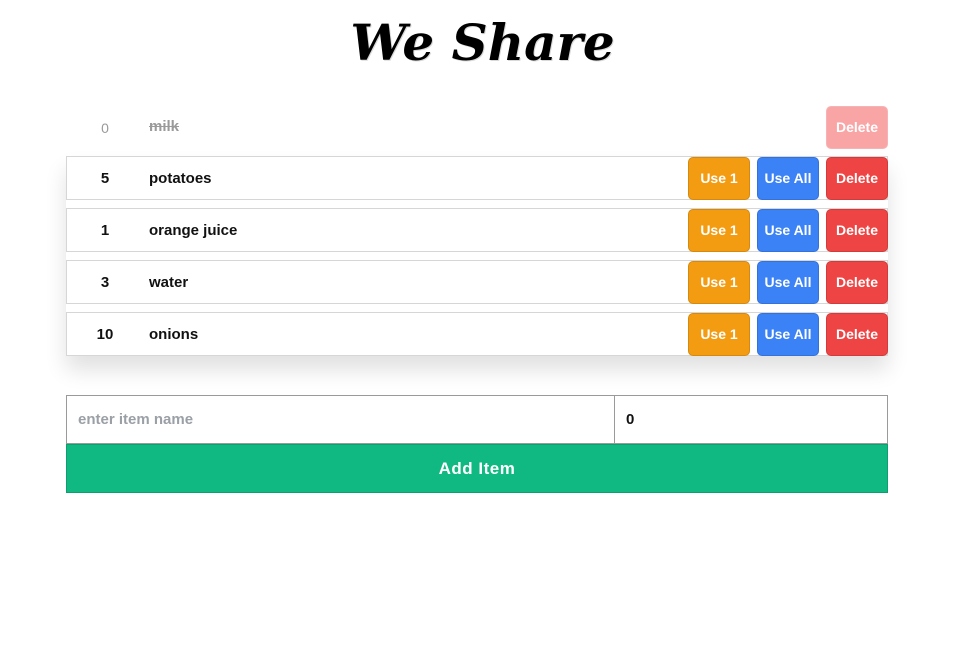 This screenshot has width=965, height=659. What do you see at coordinates (105, 334) in the screenshot?
I see `item-quantity: 10` at bounding box center [105, 334].